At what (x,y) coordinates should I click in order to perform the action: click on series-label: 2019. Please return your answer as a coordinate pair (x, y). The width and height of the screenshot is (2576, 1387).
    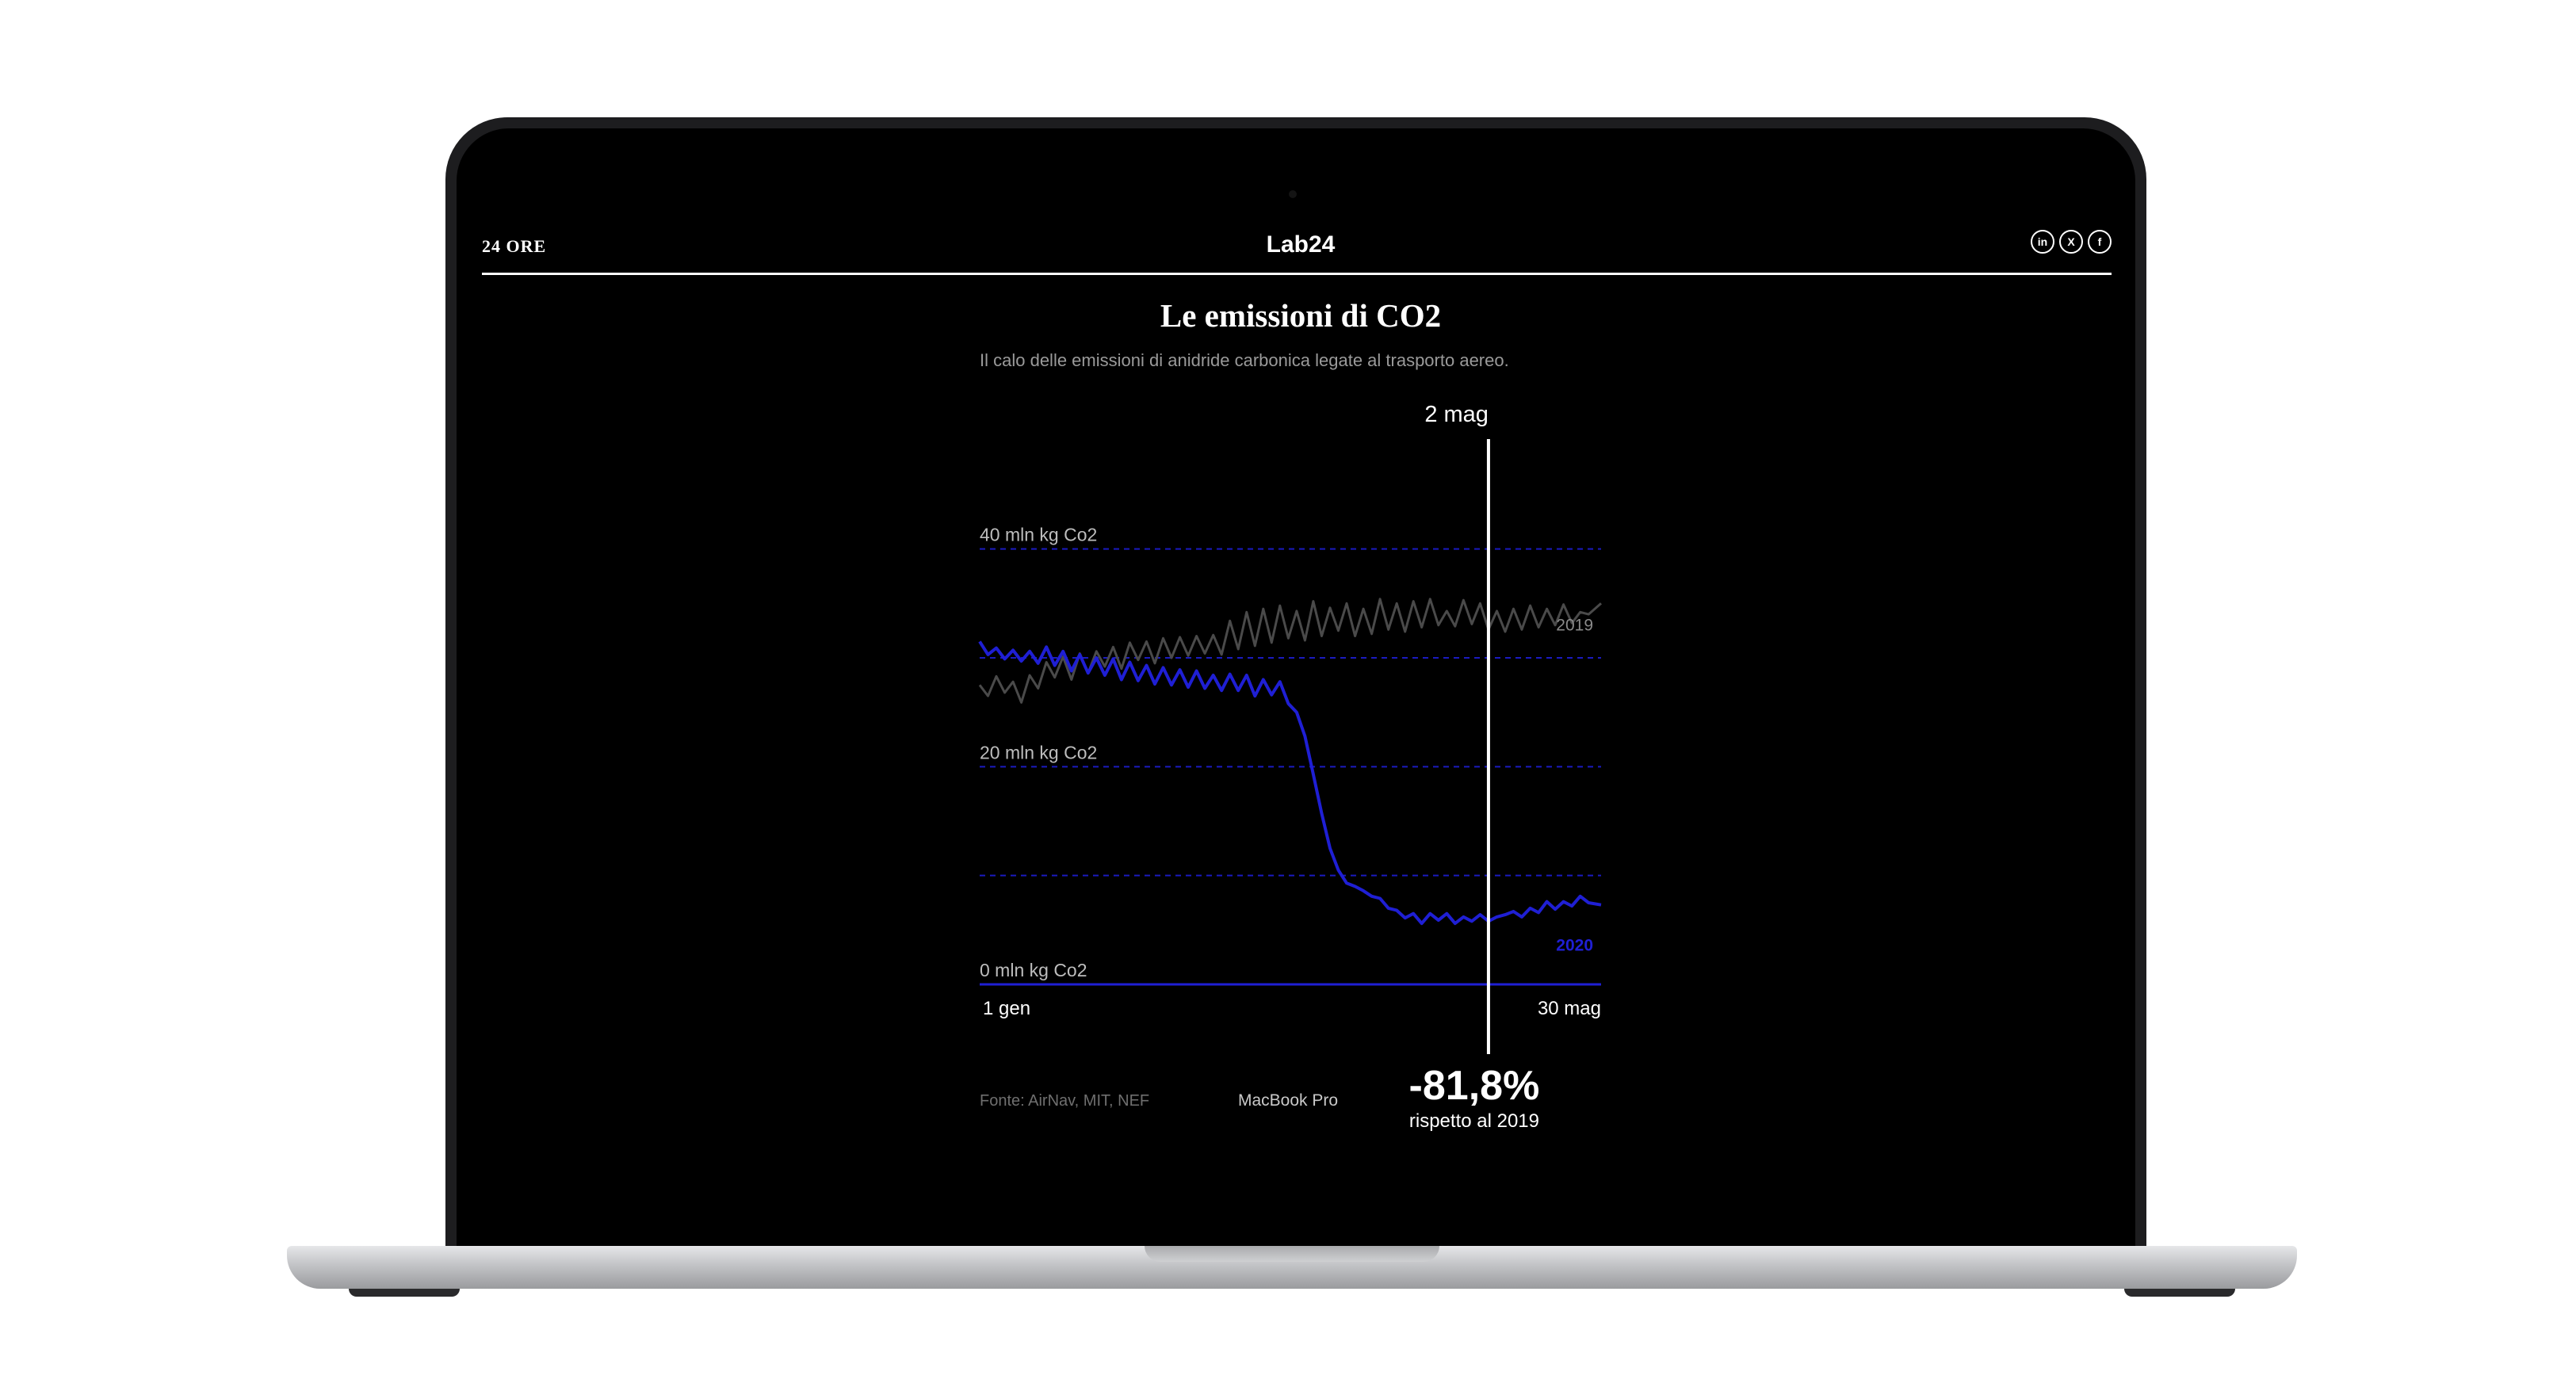
    Looking at the image, I should click on (1574, 625).